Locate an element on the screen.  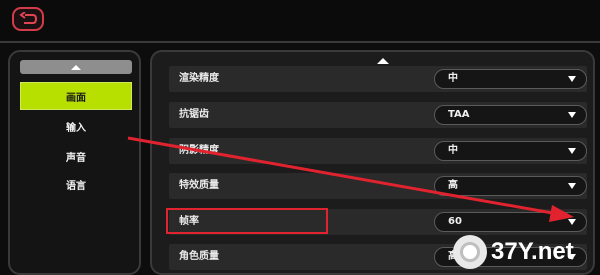
dropdown-value: 高 is located at coordinates (453, 185).